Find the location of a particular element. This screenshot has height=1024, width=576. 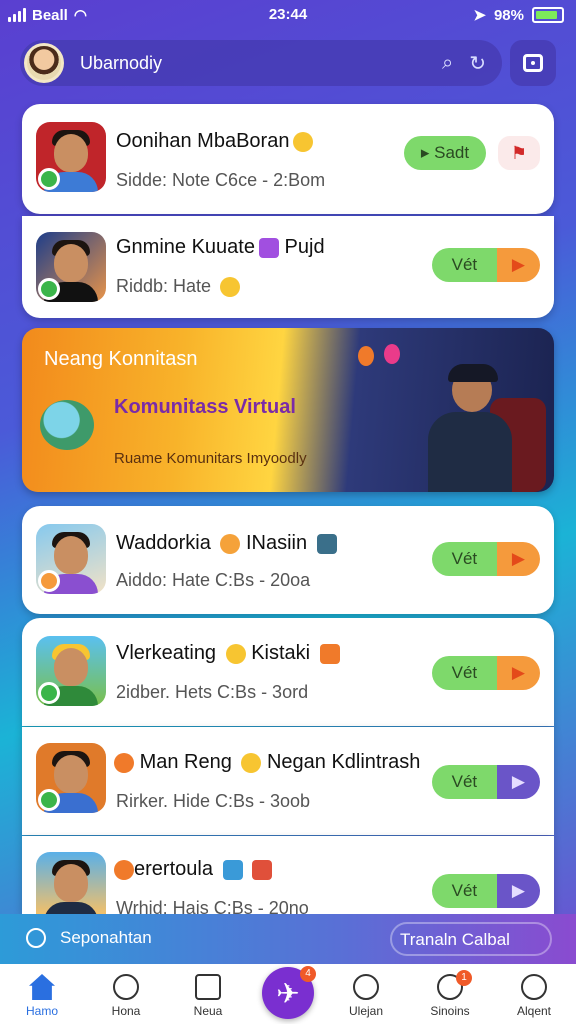

tab-hona: Hona is located at coordinates (126, 996).